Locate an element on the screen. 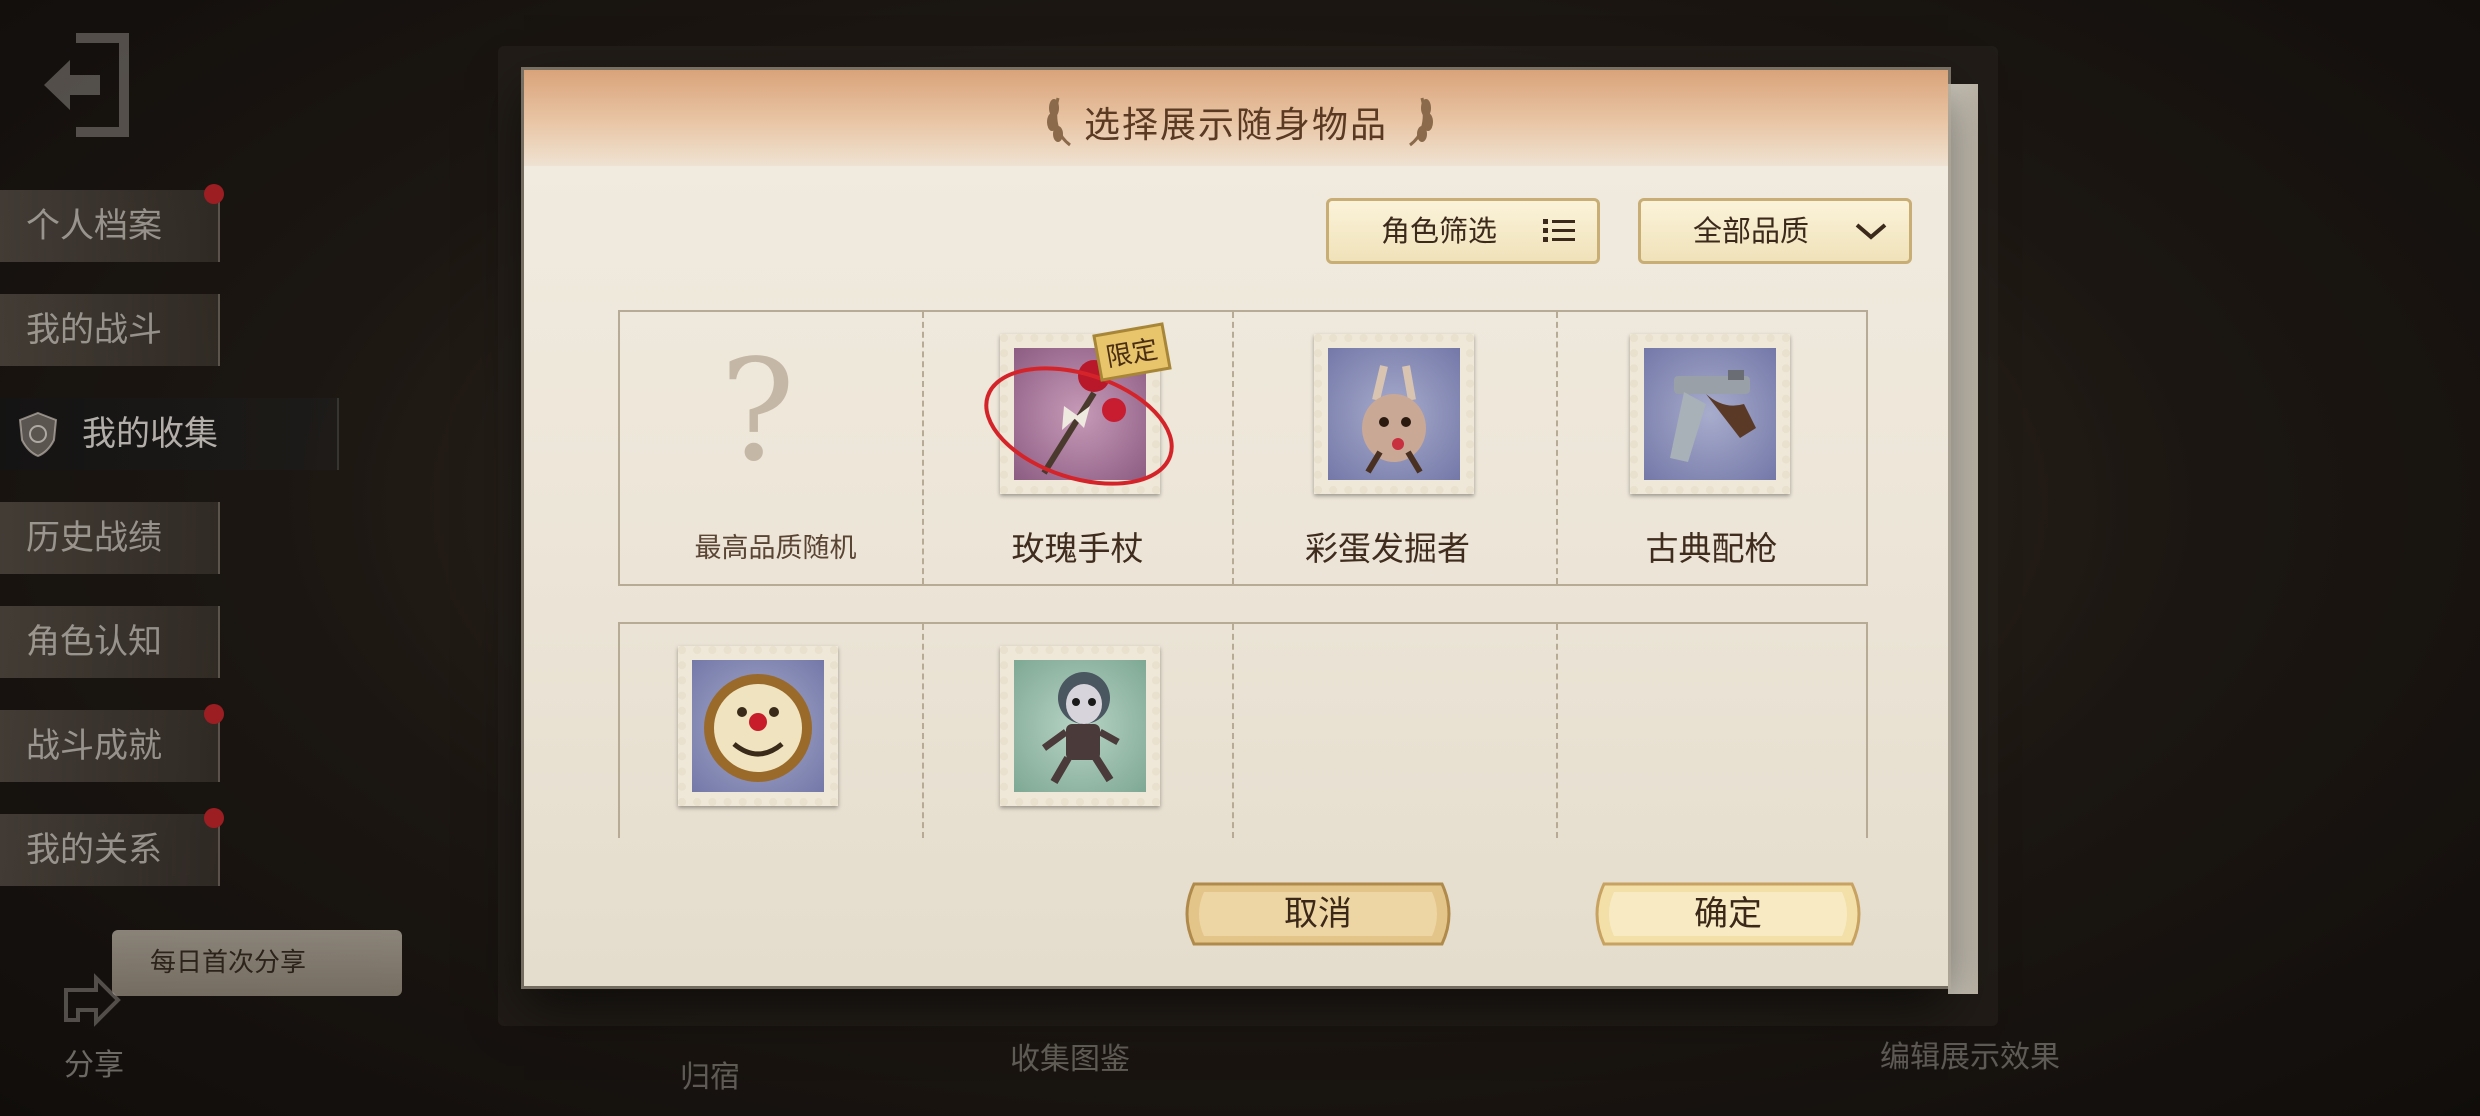 The height and width of the screenshot is (1116, 2480). list-icon is located at coordinates (1559, 230).